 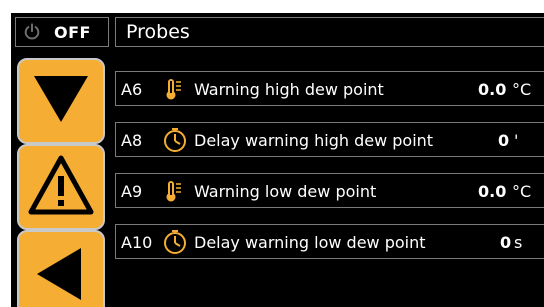 I want to click on scroll-down-button, so click(x=61, y=101).